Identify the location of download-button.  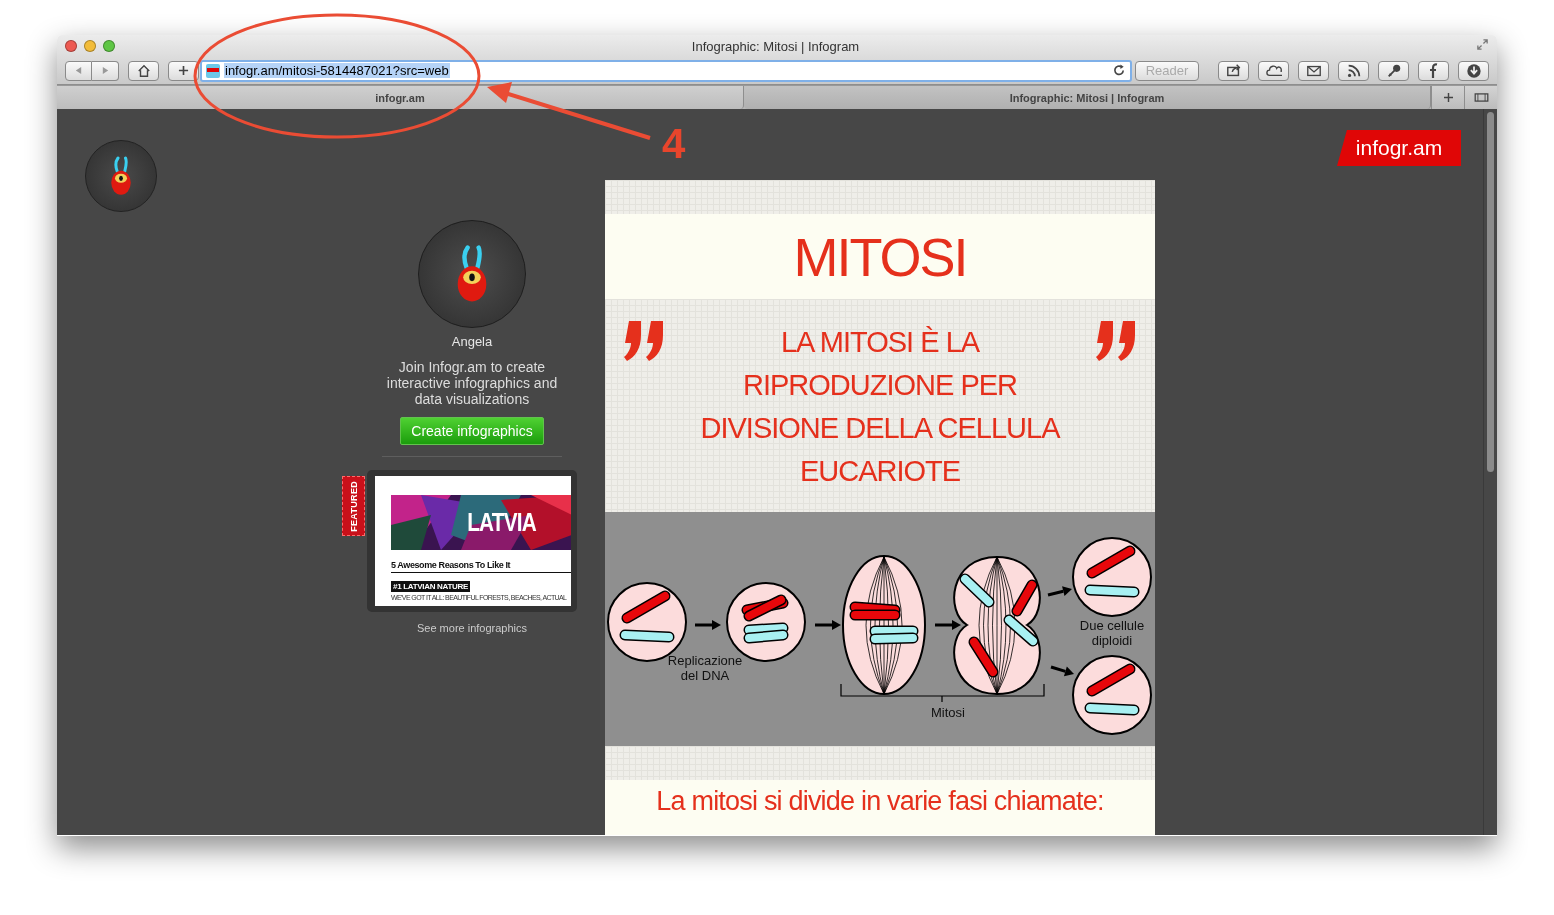
(1473, 70).